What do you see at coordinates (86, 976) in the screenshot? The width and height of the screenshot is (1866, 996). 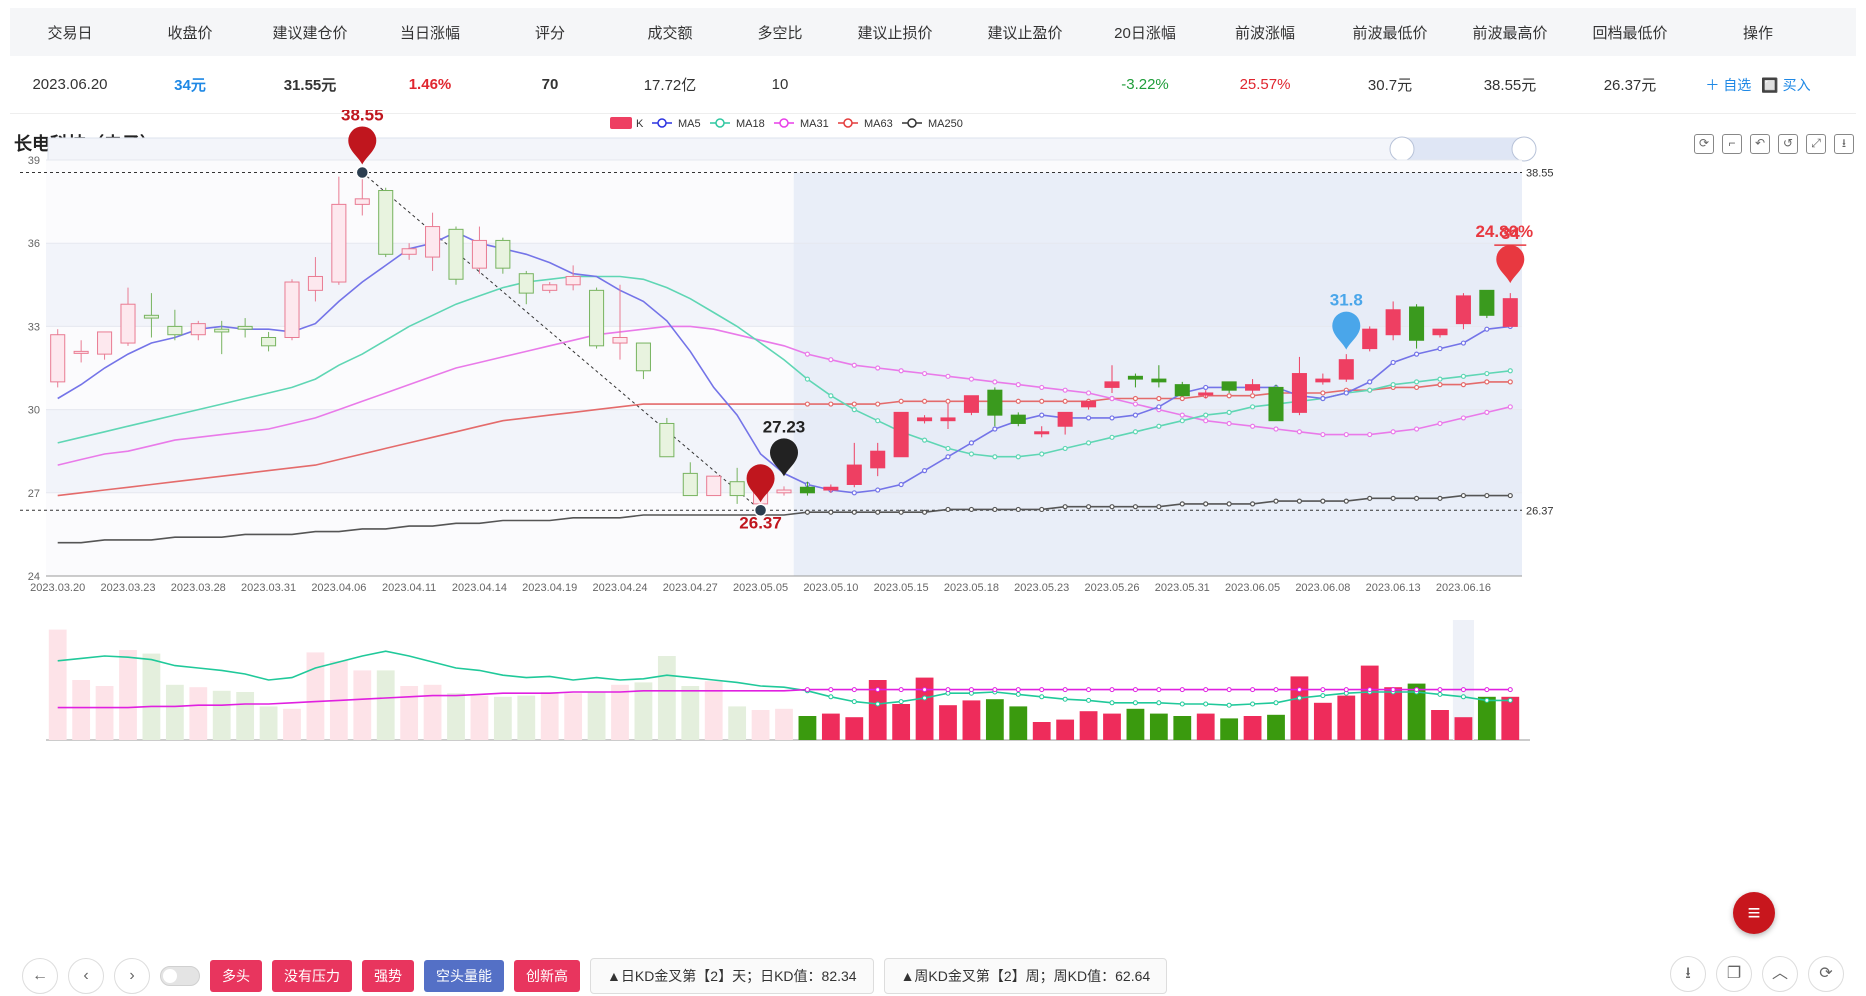 I see `prev-button: ‹` at bounding box center [86, 976].